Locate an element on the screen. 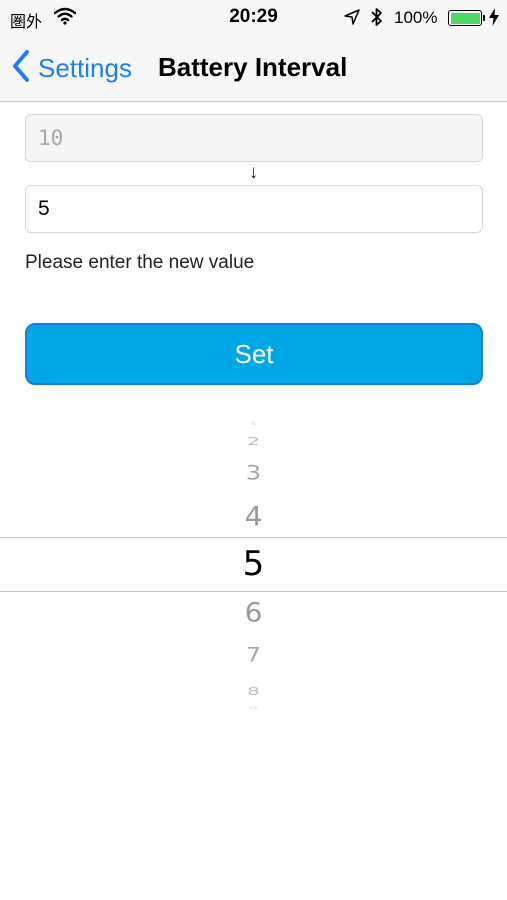 The width and height of the screenshot is (507, 900). current-value-field: 10 is located at coordinates (254, 138).